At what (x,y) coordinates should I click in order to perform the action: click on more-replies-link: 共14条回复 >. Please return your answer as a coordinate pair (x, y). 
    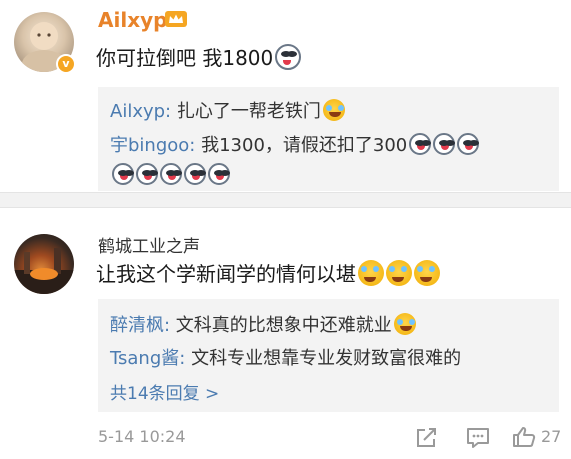
    Looking at the image, I should click on (164, 391).